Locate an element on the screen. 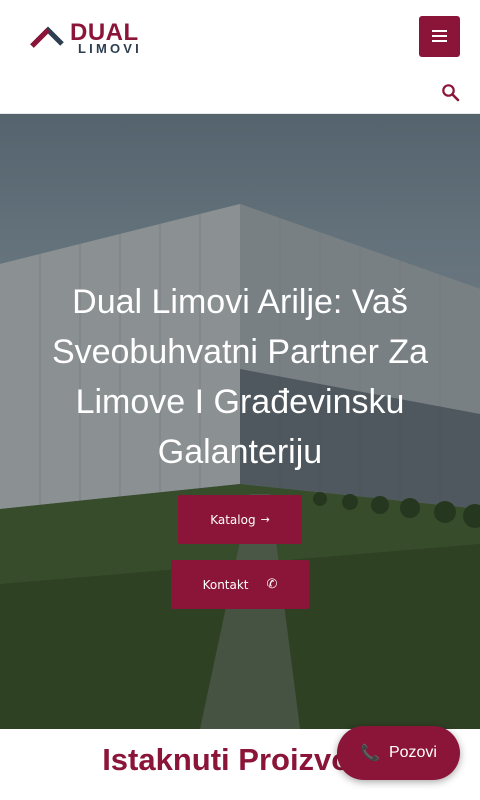 The image size is (480, 800). call-button: 📞 Pozovi is located at coordinates (398, 753).